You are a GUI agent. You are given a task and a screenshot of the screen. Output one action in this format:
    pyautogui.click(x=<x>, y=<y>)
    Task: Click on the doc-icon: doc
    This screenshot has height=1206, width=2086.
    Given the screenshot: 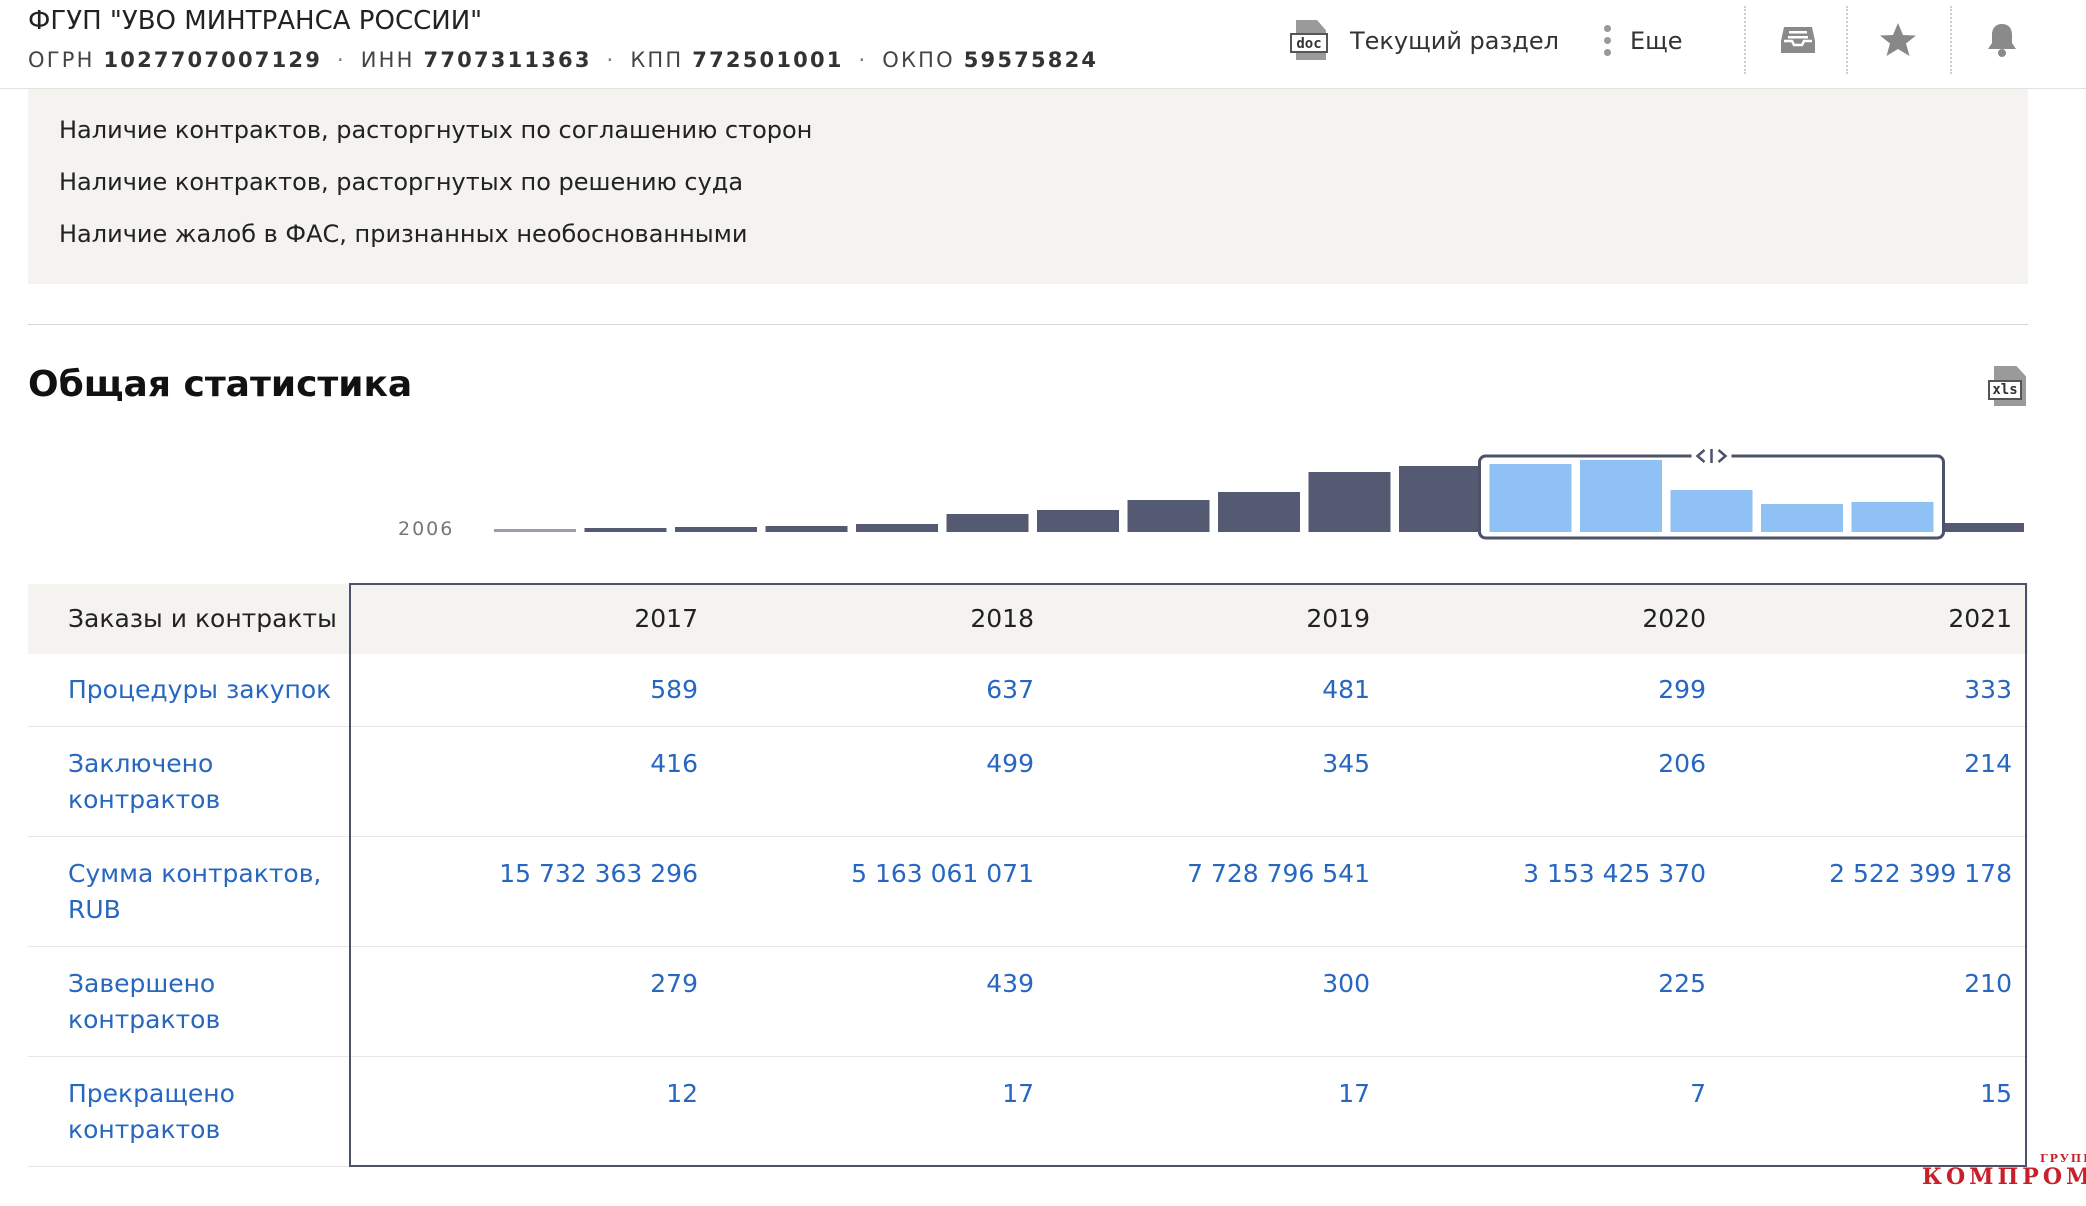 What is the action you would take?
    pyautogui.click(x=1310, y=41)
    